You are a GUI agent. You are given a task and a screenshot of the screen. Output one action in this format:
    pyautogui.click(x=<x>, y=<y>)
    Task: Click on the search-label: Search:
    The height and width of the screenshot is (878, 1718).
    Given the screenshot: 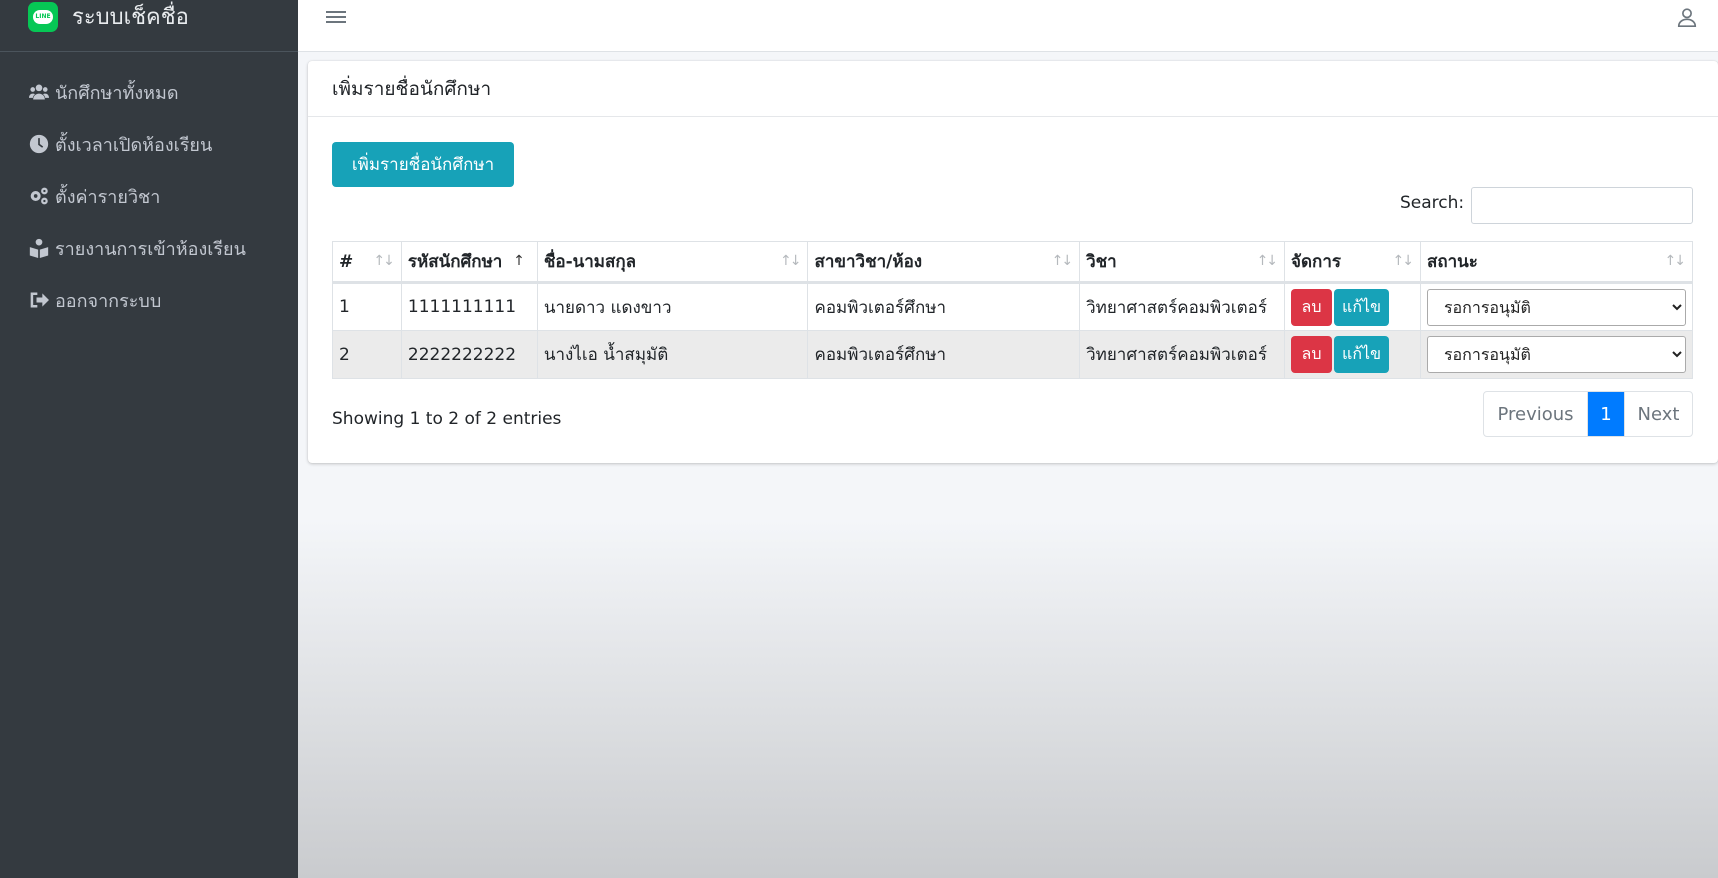 What is the action you would take?
    pyautogui.click(x=1432, y=203)
    